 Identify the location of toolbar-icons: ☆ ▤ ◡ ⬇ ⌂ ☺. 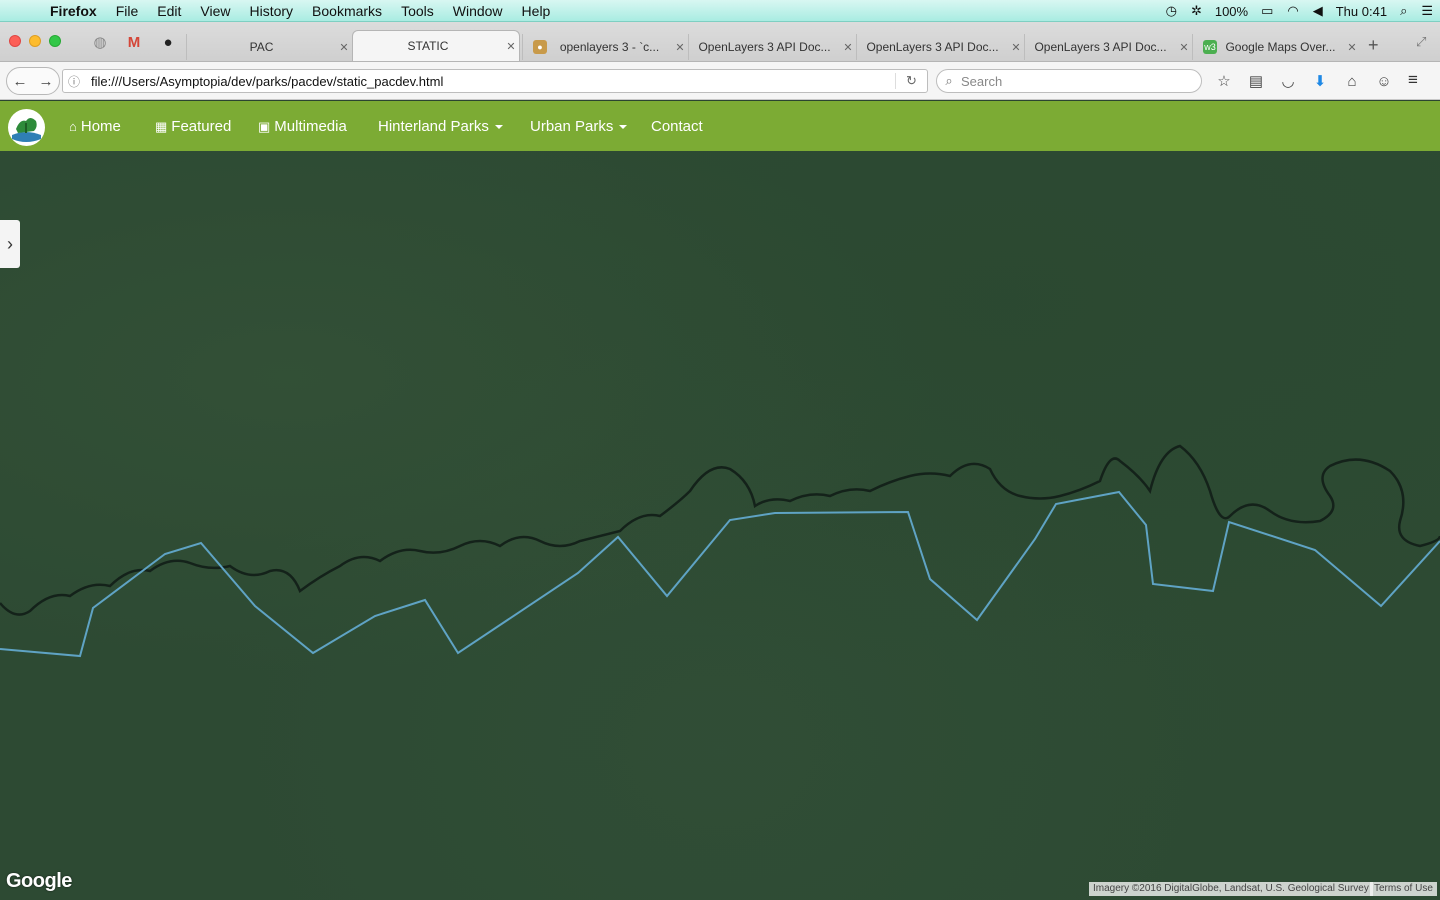
(1304, 81).